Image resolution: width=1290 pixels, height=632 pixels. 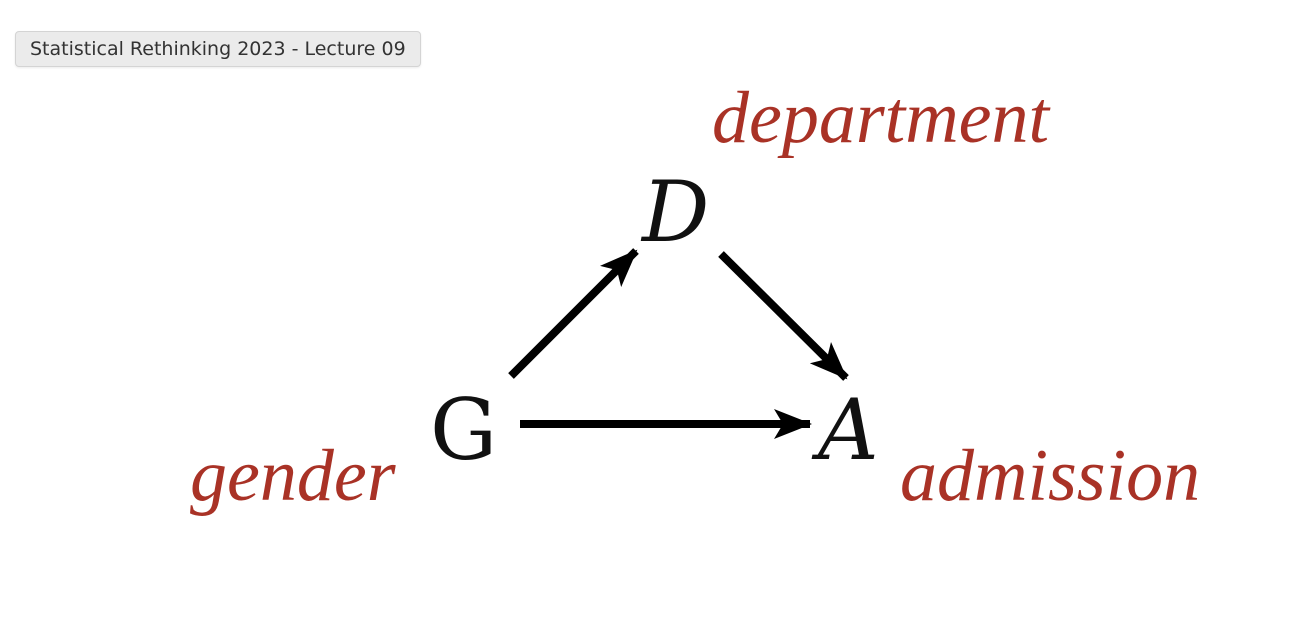 I want to click on label-department: department, so click(x=881, y=118).